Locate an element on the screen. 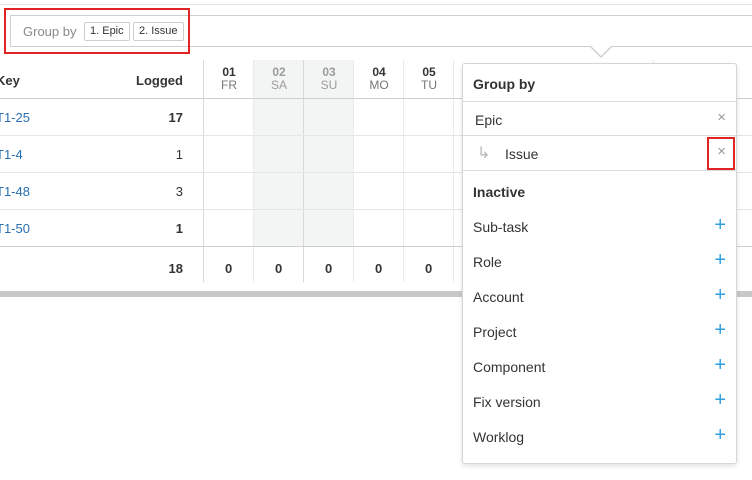  total-day-02: 0 is located at coordinates (279, 268).